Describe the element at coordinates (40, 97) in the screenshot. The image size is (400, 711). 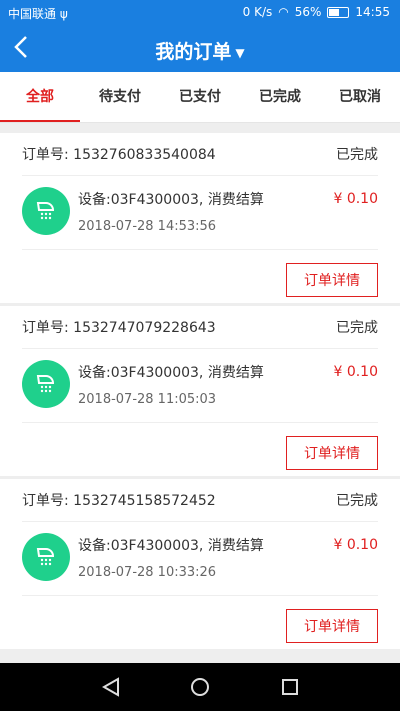
I see `tab-all: 全部` at that location.